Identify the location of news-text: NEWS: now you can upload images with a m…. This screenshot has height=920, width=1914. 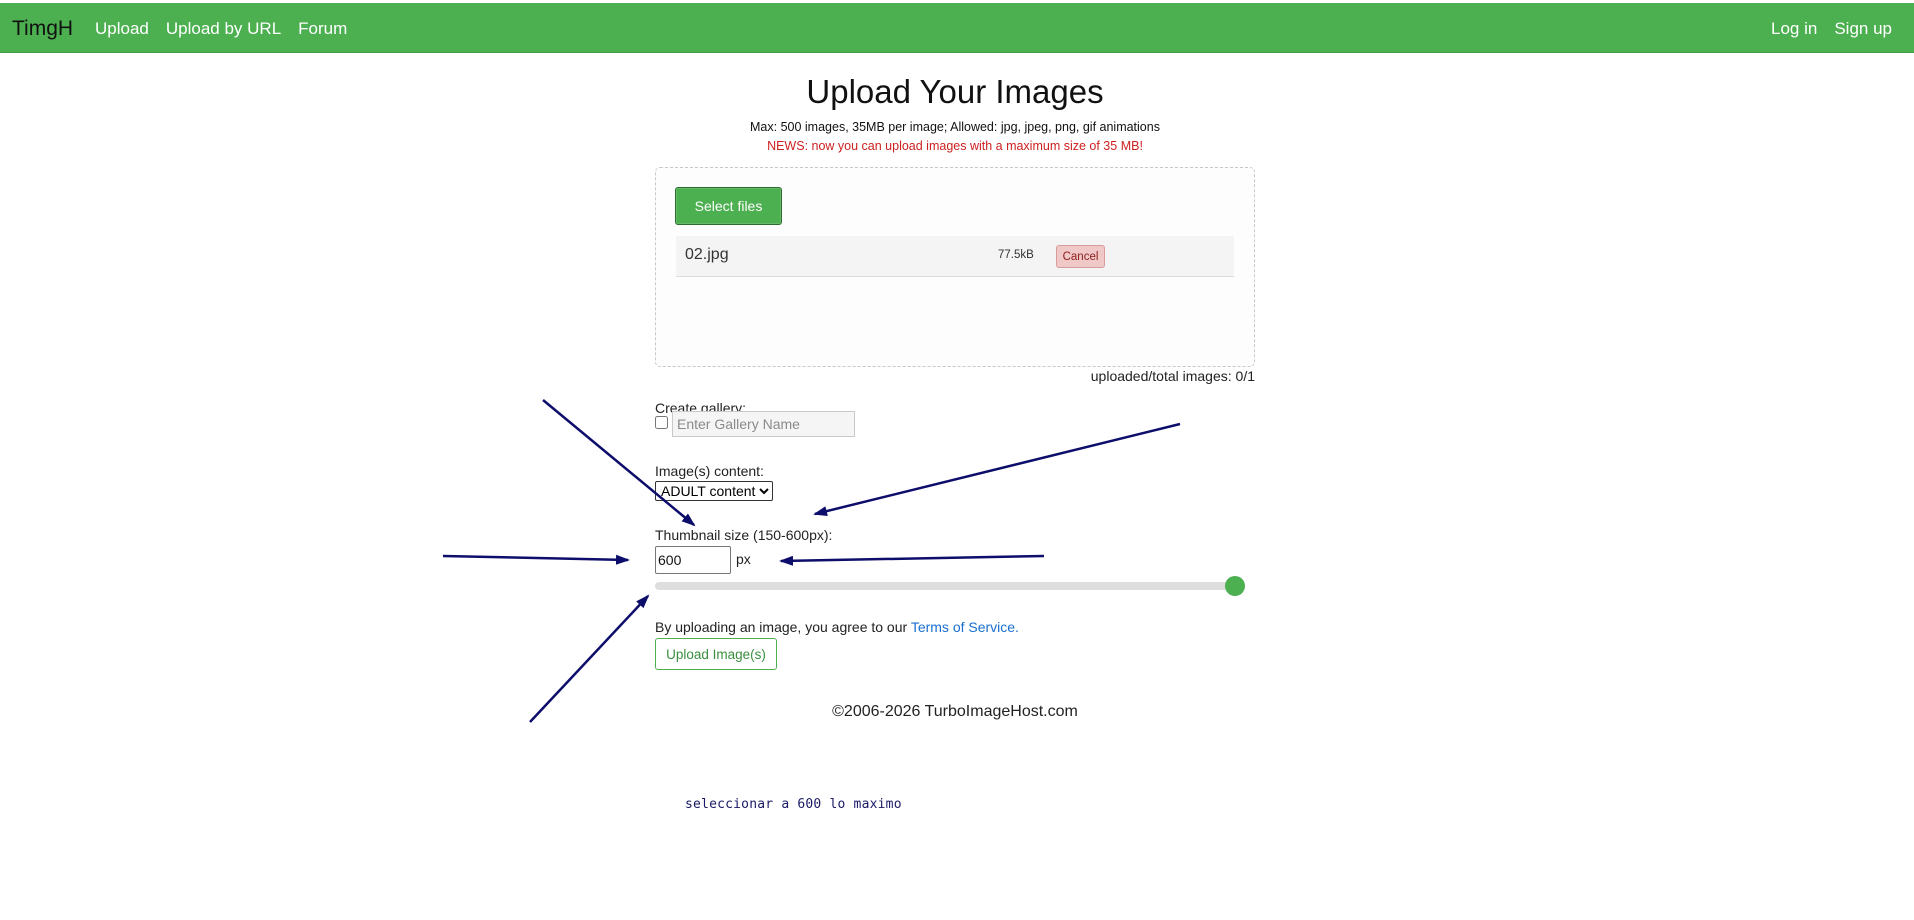
(955, 146).